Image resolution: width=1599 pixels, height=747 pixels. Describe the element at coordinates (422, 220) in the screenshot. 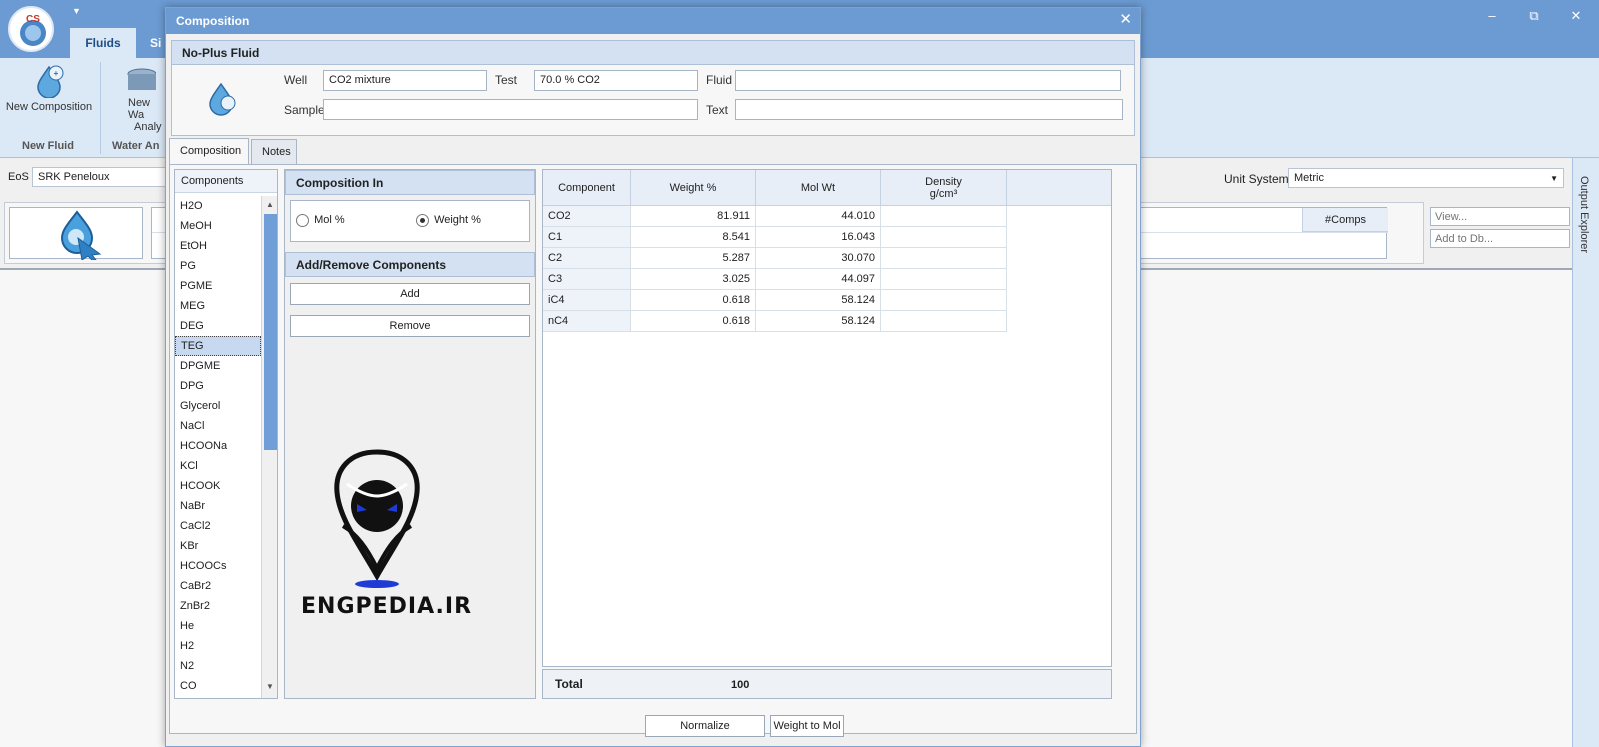

I see `radio-checked-icon` at that location.